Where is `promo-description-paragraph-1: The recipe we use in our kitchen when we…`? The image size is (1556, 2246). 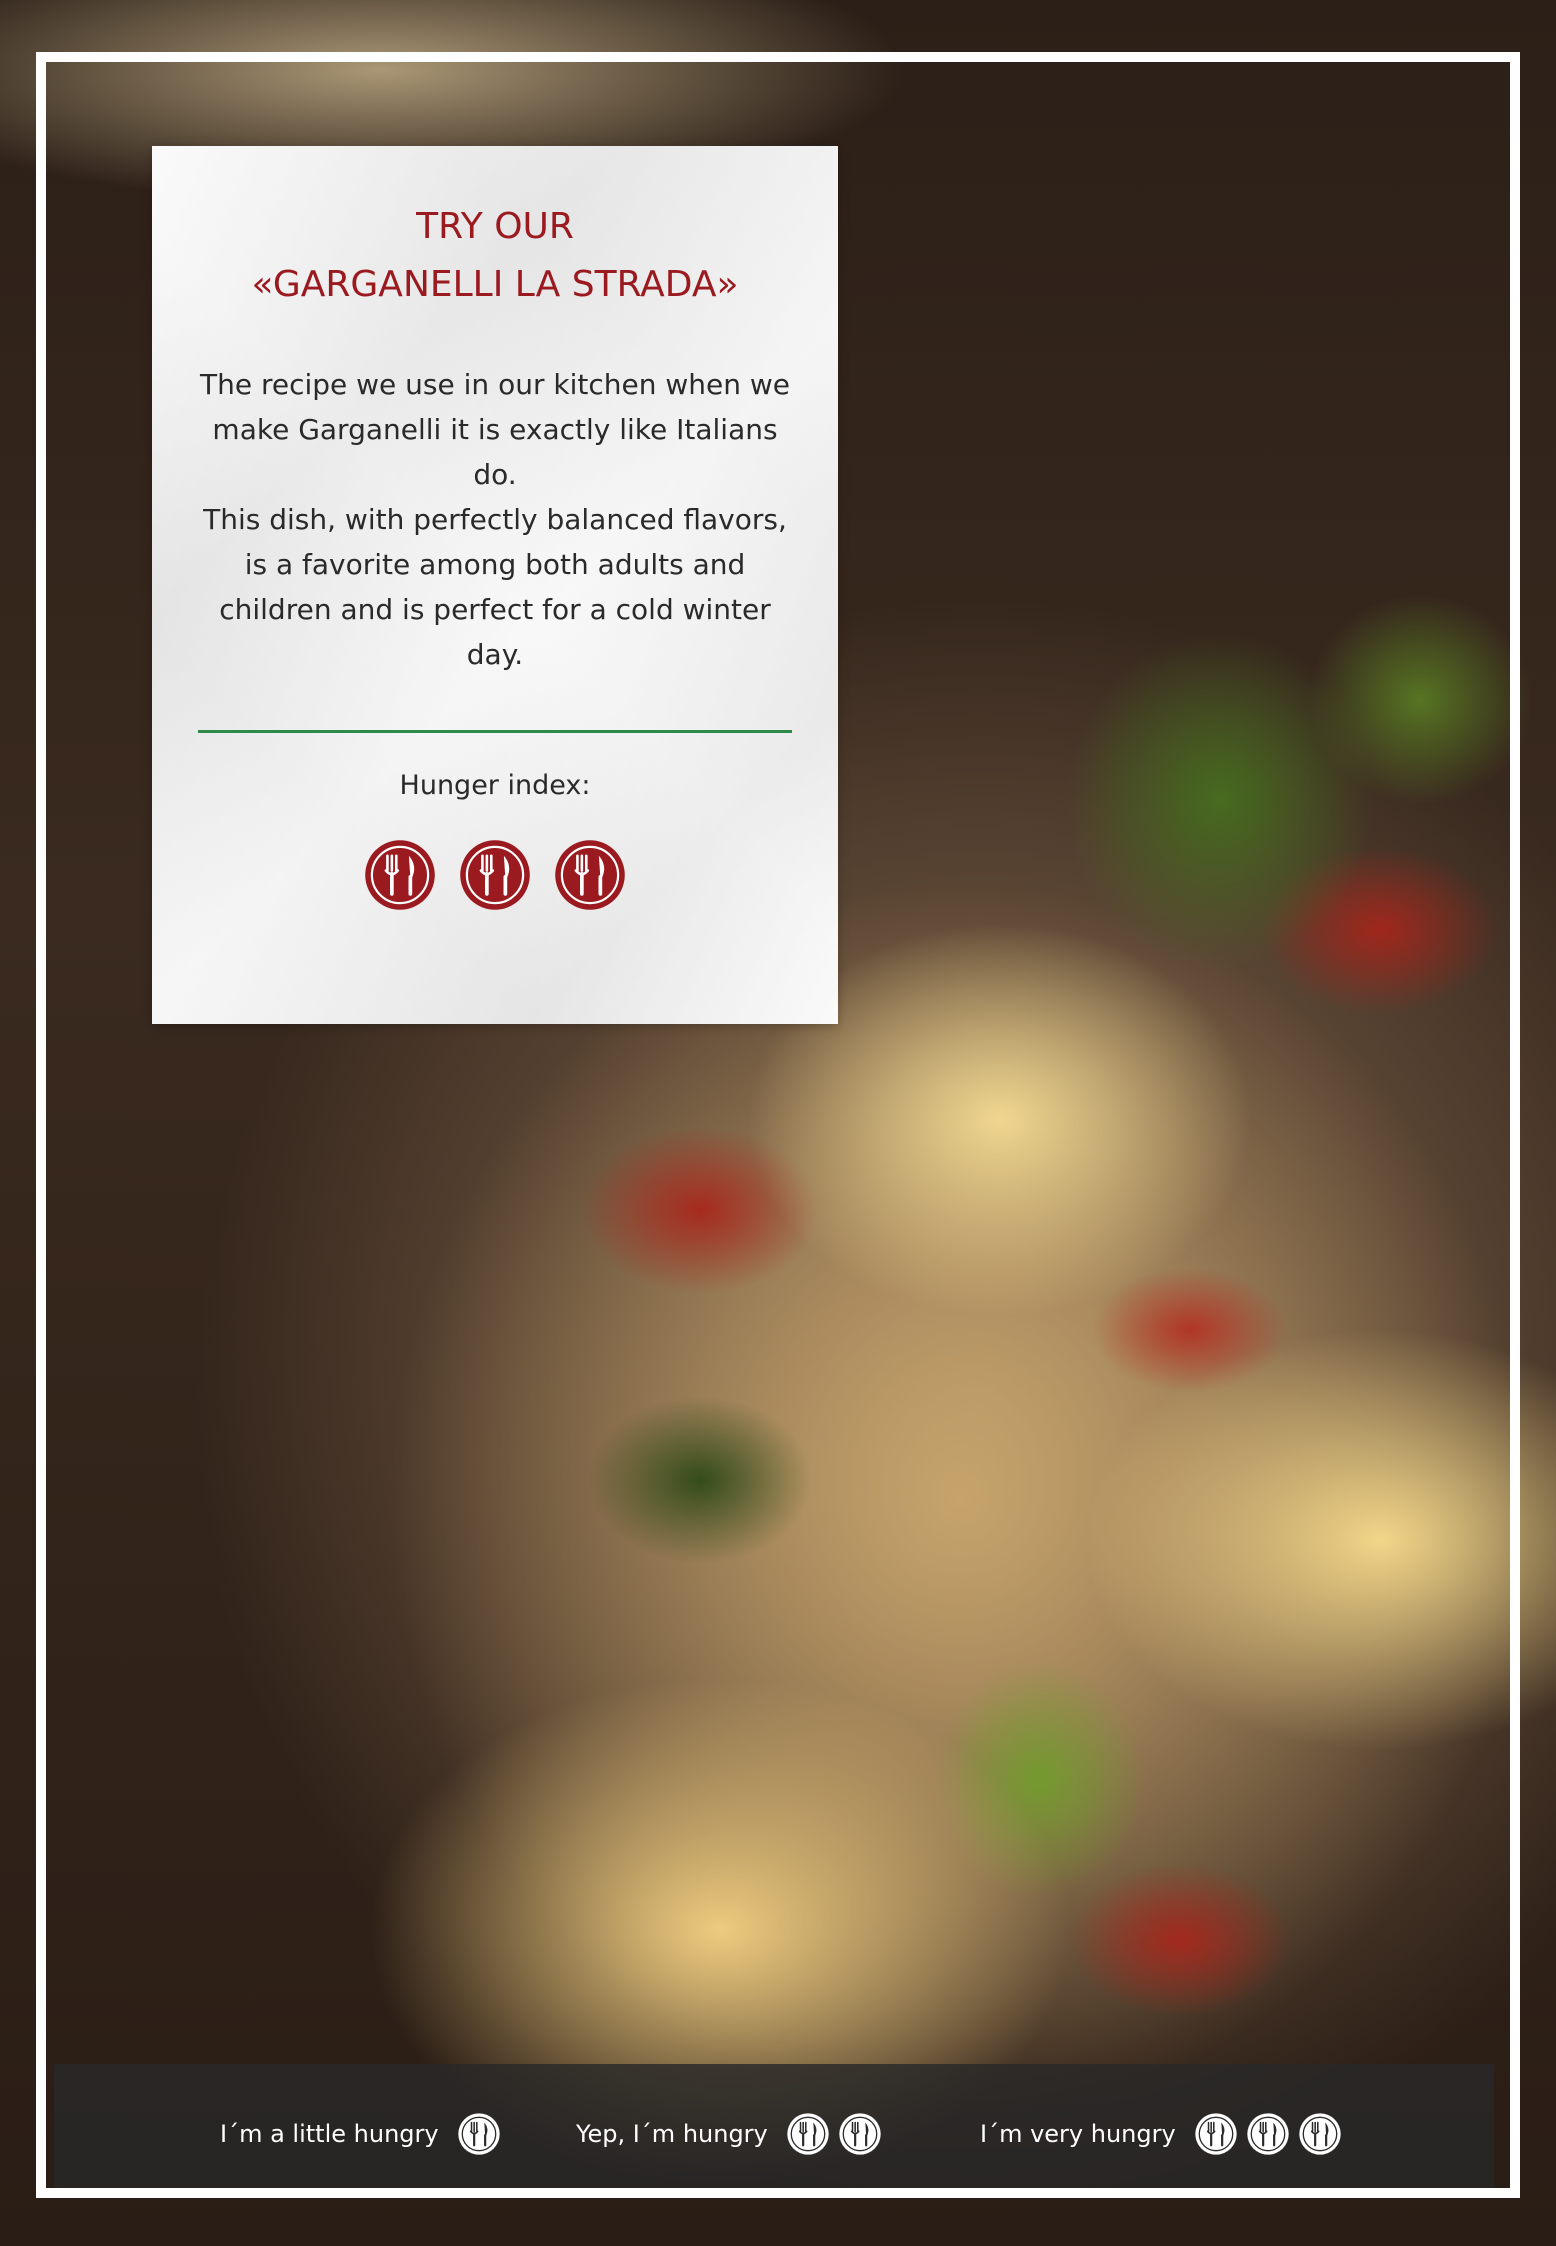
promo-description-paragraph-1: The recipe we use in our kitchen when we… is located at coordinates (494, 429).